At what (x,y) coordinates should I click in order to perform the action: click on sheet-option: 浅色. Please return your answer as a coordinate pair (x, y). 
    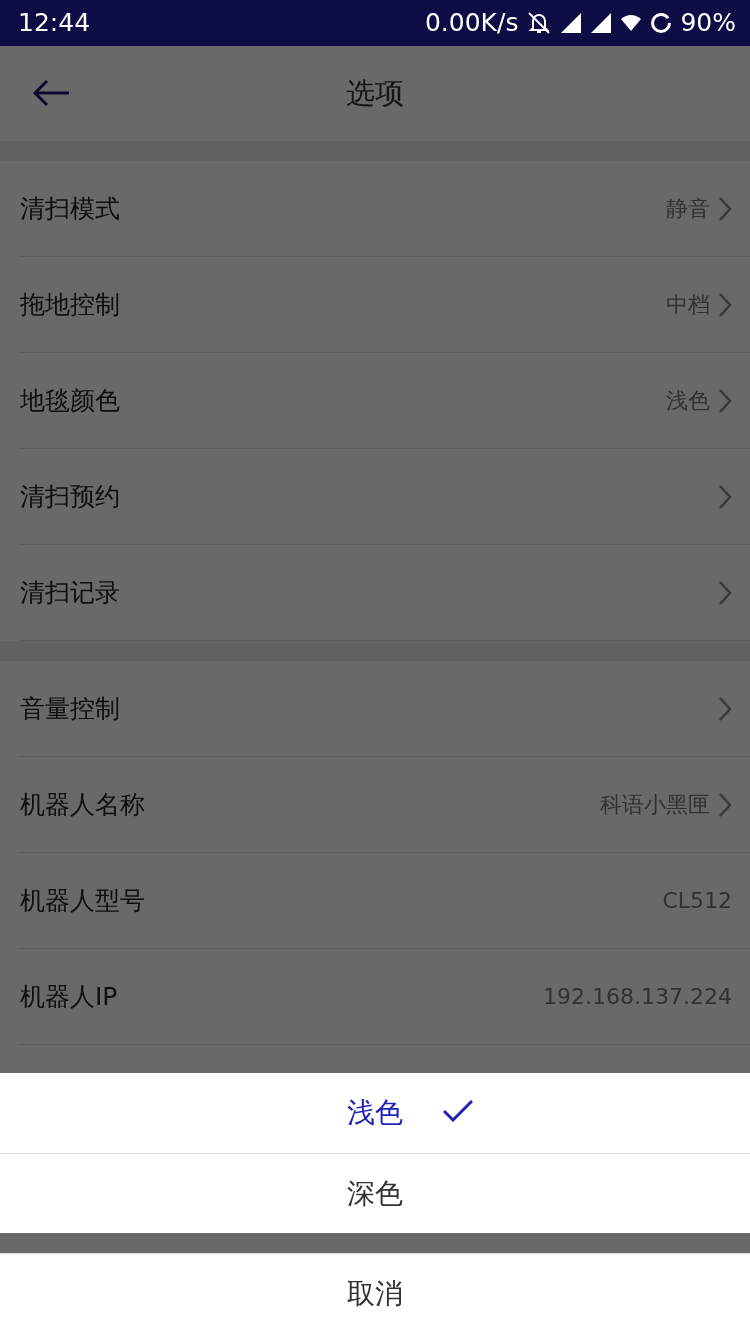
    Looking at the image, I should click on (375, 1113).